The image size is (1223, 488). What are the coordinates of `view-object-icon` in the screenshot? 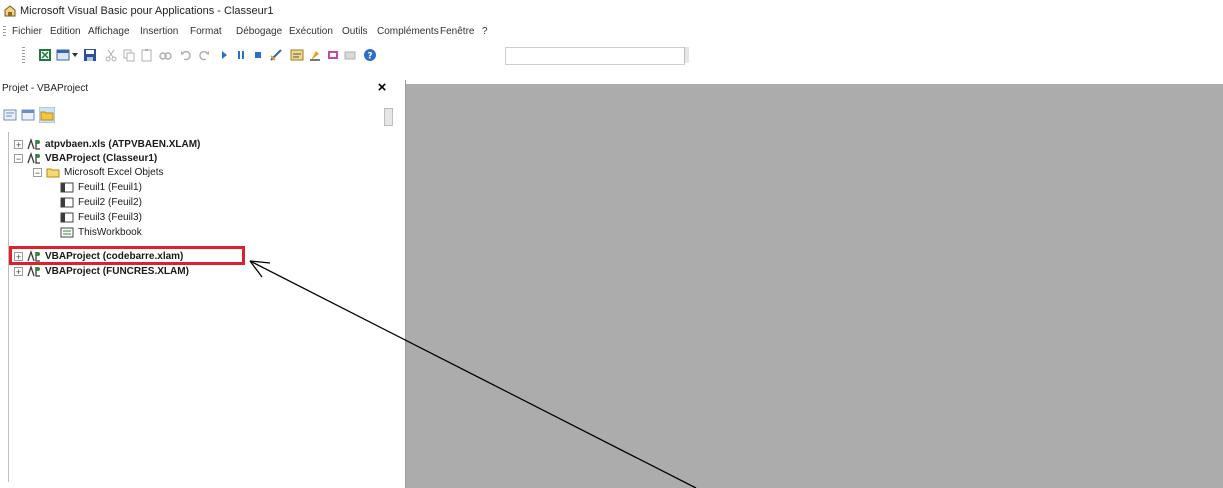 It's located at (28, 115).